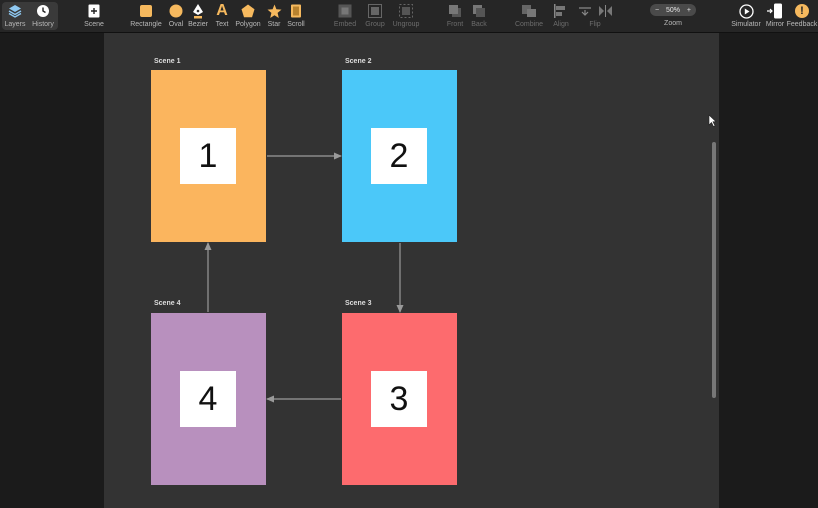  I want to click on vertical-scrollbar, so click(714, 270).